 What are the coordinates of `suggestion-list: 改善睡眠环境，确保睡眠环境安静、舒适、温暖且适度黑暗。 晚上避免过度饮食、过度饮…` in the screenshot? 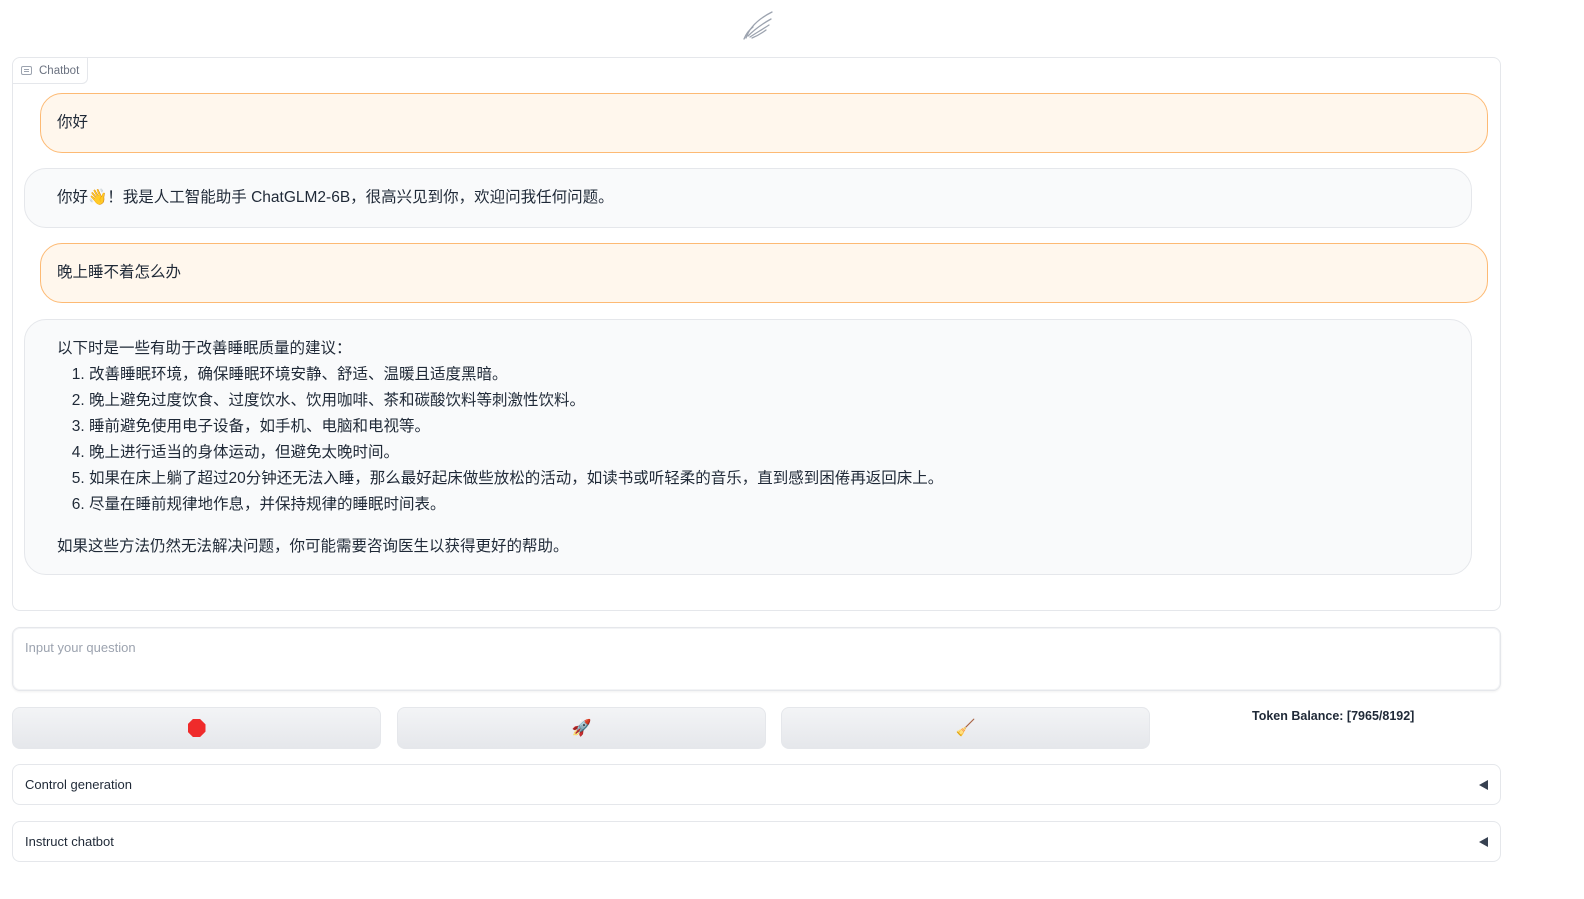 It's located at (764, 440).